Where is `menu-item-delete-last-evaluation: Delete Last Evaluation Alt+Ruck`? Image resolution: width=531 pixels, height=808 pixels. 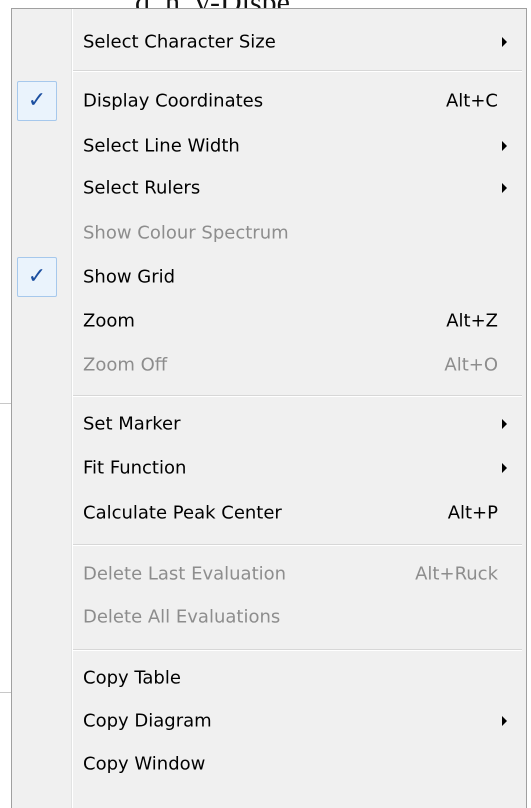
menu-item-delete-last-evaluation: Delete Last Evaluation Alt+Ruck is located at coordinates (269, 574).